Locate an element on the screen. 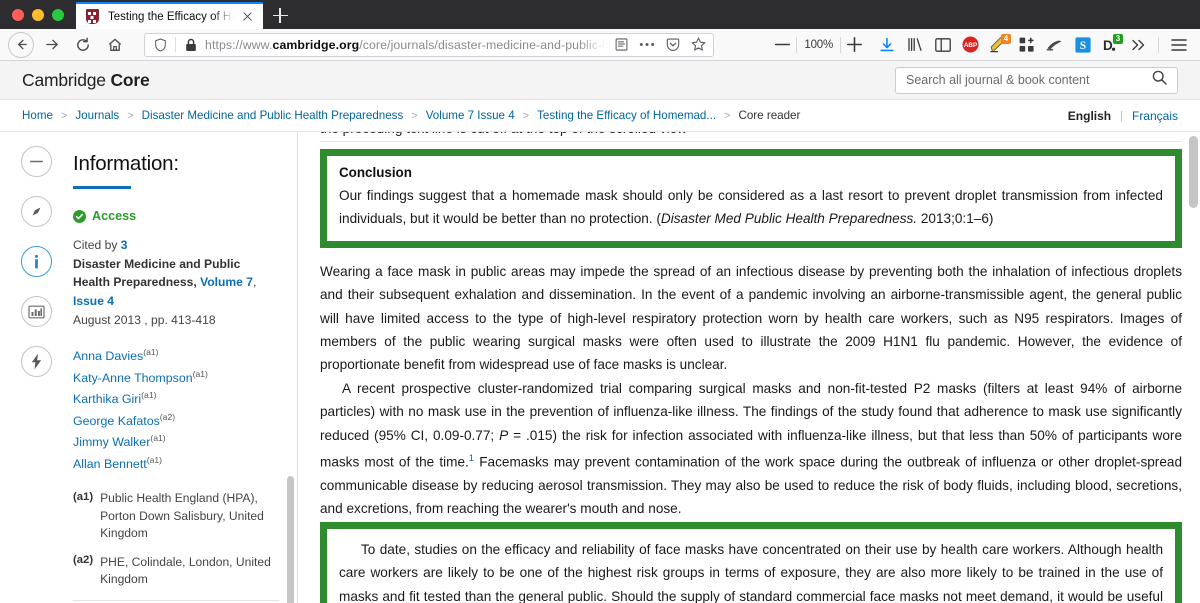 Image resolution: width=1200 pixels, height=603 pixels. site-search is located at coordinates (1036, 80).